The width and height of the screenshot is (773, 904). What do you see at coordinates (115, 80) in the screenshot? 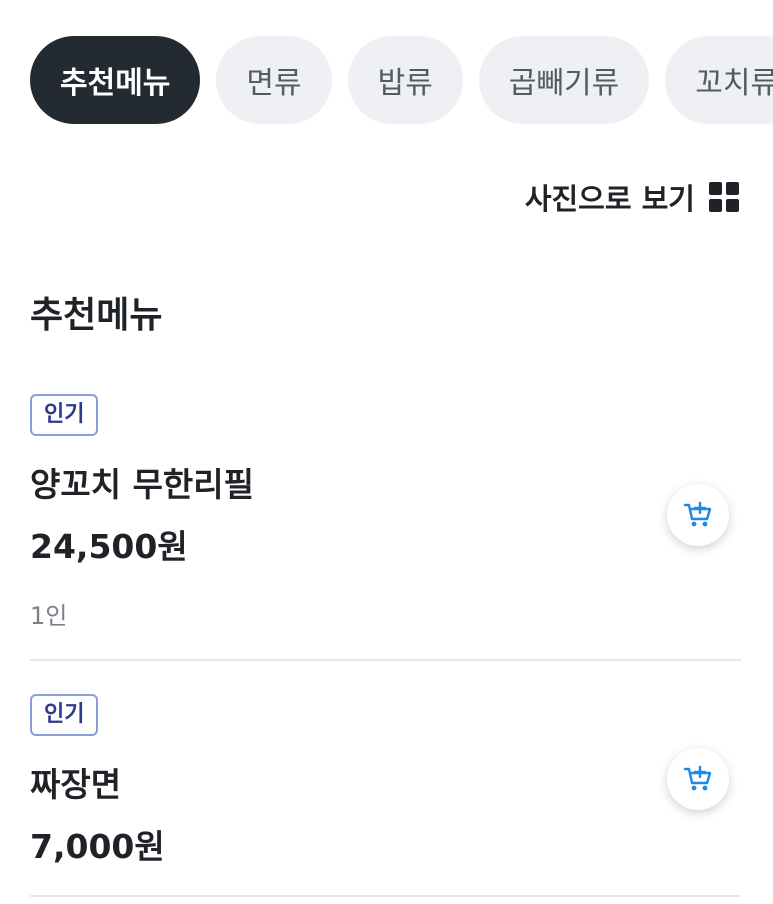
I see `tab-recommended: 추천메뉴` at bounding box center [115, 80].